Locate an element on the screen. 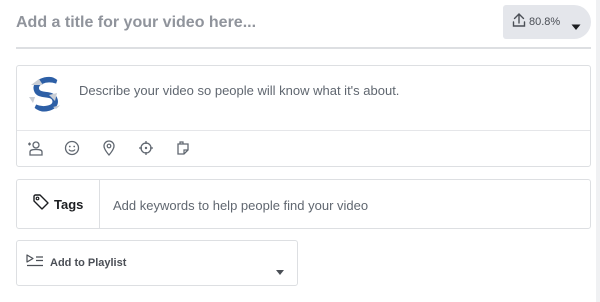 This screenshot has width=600, height=302. tag-people-button is located at coordinates (45, 150).